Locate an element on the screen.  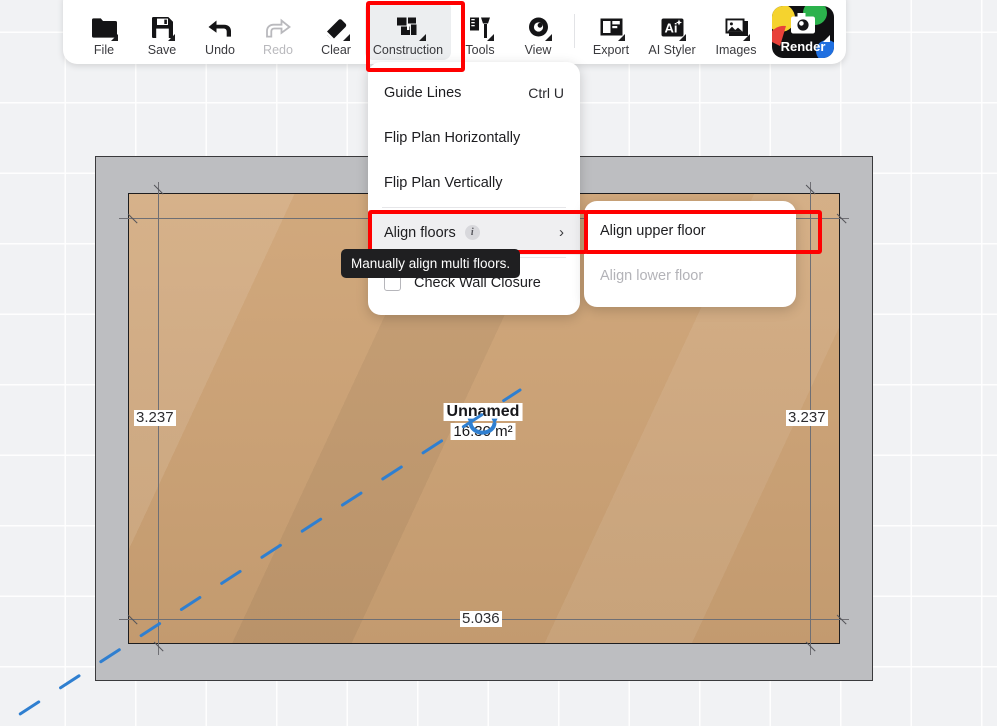
toolbar-label: File is located at coordinates (104, 50).